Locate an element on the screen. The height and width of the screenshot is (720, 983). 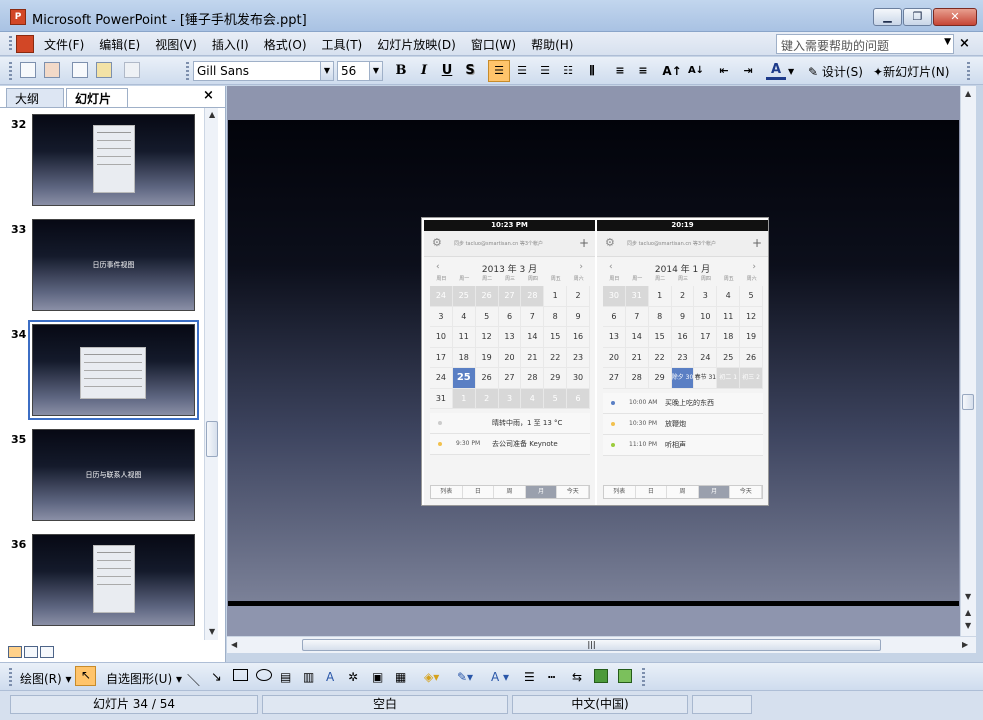
scroll-left-icon: ◀ is located at coordinates (234, 644).